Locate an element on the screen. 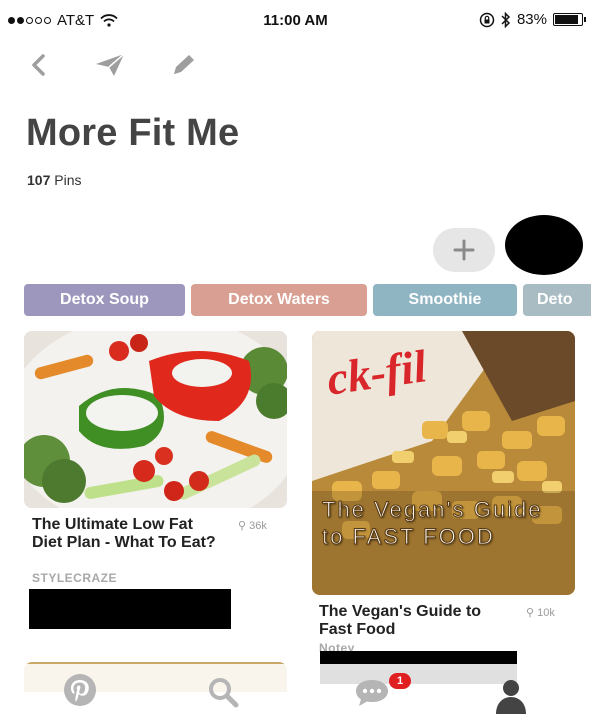 Image resolution: width=591 pixels, height=719 pixels. section-chip: Smoothie is located at coordinates (445, 300).